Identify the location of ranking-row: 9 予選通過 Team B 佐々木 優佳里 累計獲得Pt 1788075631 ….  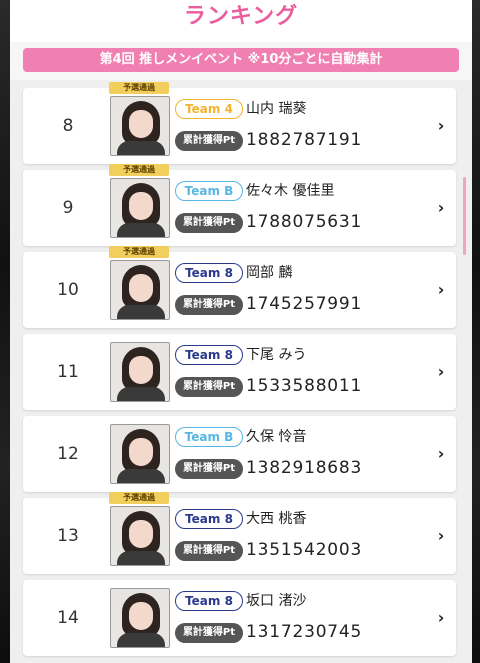
(239, 205).